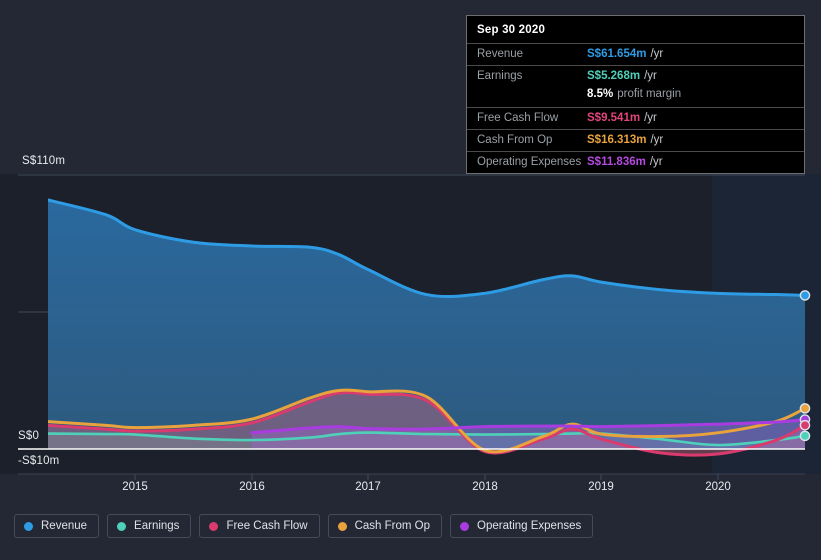 The width and height of the screenshot is (821, 560). What do you see at coordinates (600, 94) in the screenshot?
I see `profit-margin-value: 8.5%` at bounding box center [600, 94].